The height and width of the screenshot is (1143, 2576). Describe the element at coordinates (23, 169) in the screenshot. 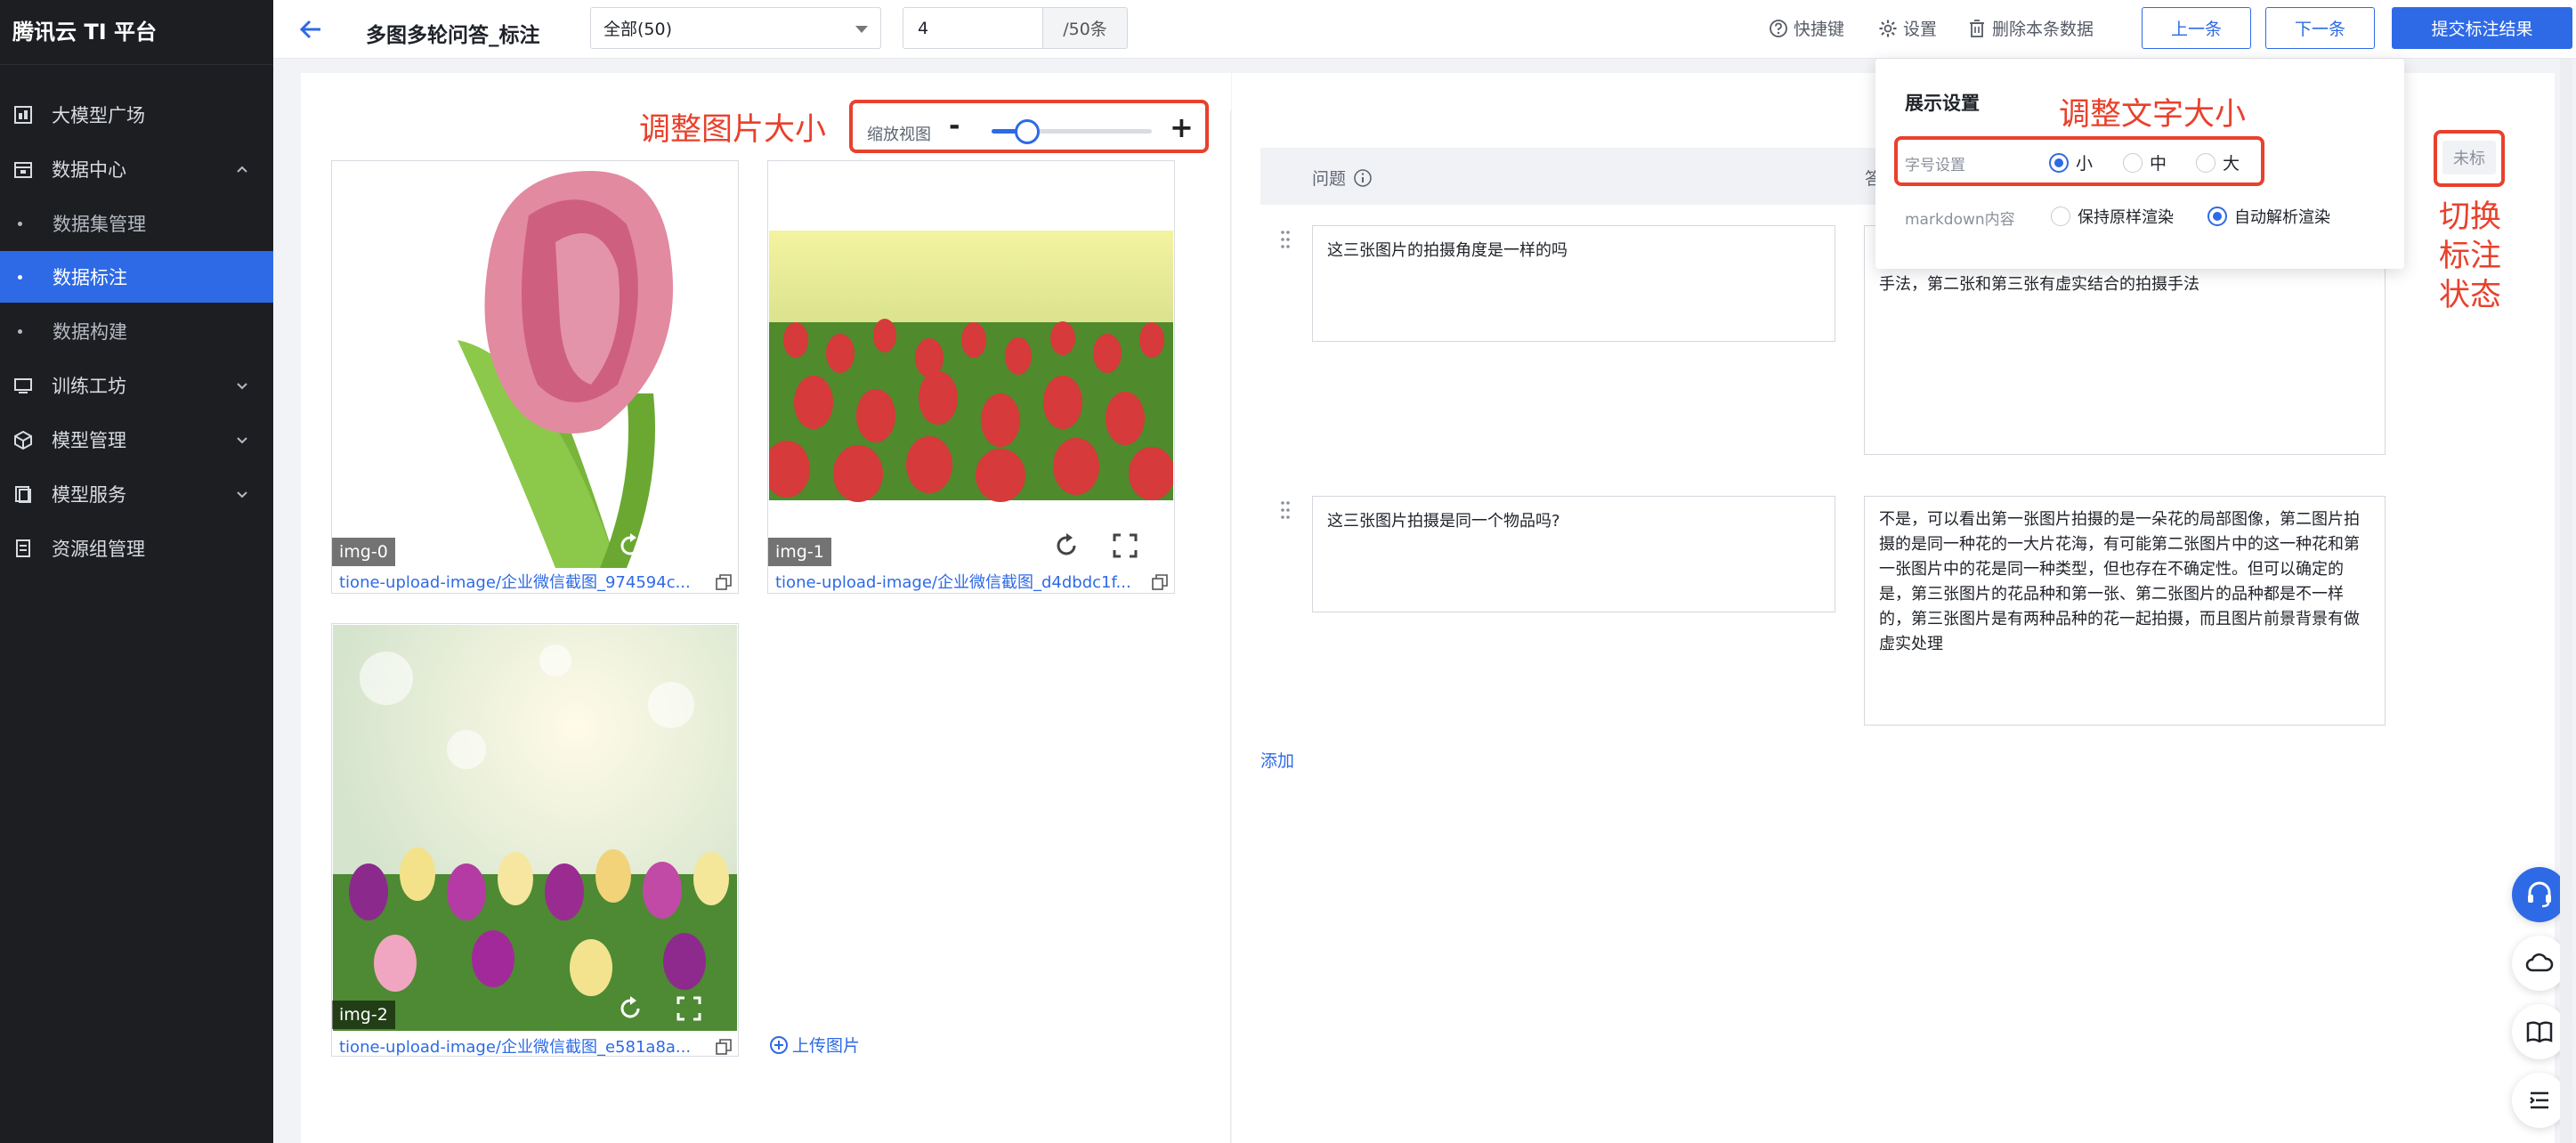

I see `calendar-icon` at that location.